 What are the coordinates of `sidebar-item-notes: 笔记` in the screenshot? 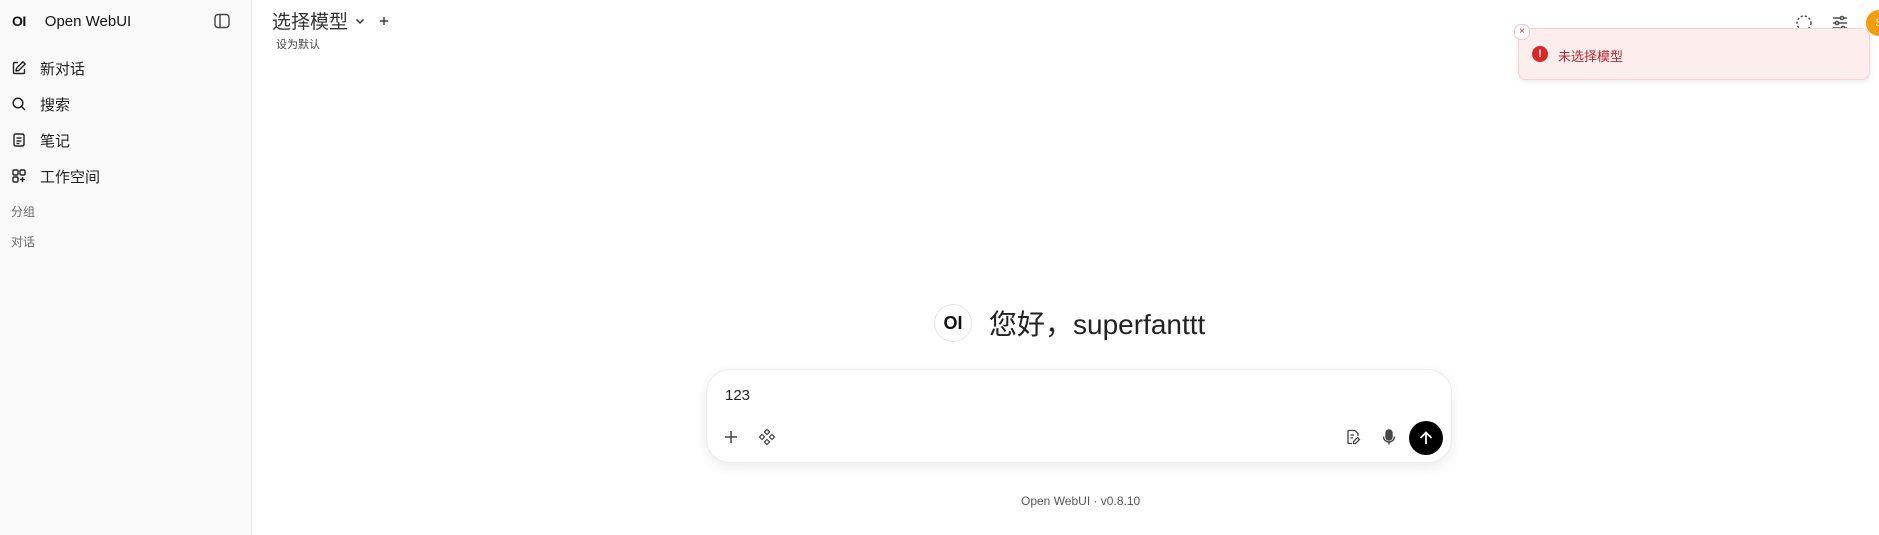 It's located at (126, 140).